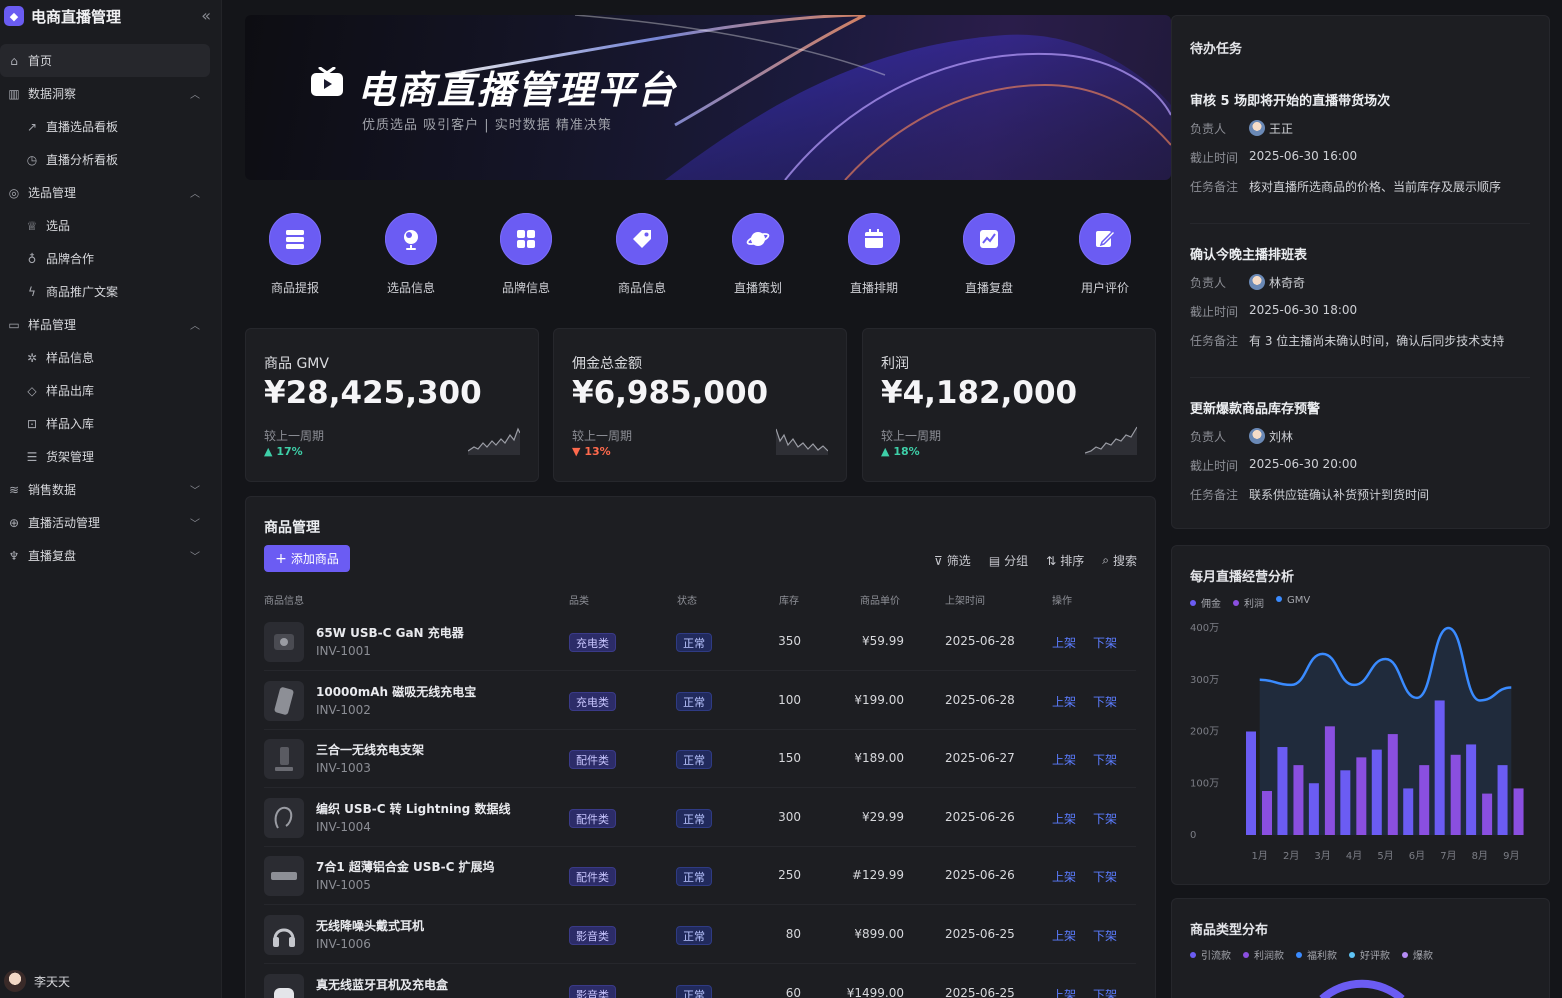  I want to click on sidebar-item-data-insight: ▥ 数据洞察 ︿, so click(111, 93).